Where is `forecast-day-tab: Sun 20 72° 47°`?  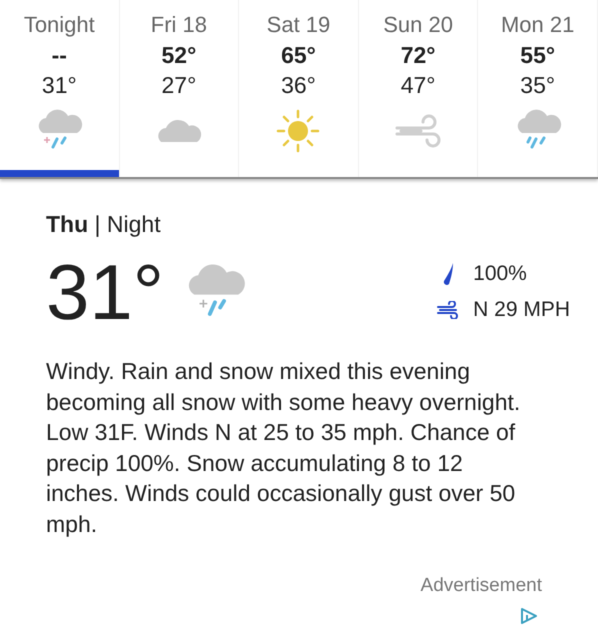
forecast-day-tab: Sun 20 72° 47° is located at coordinates (418, 88).